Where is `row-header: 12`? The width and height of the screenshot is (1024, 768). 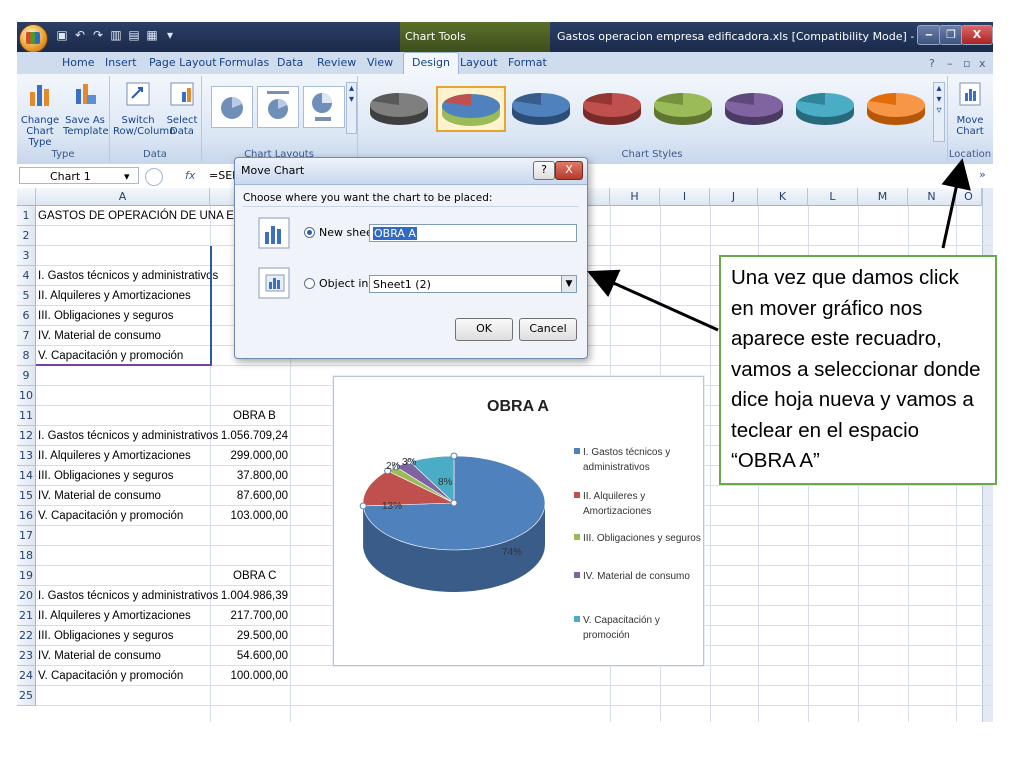 row-header: 12 is located at coordinates (26, 436).